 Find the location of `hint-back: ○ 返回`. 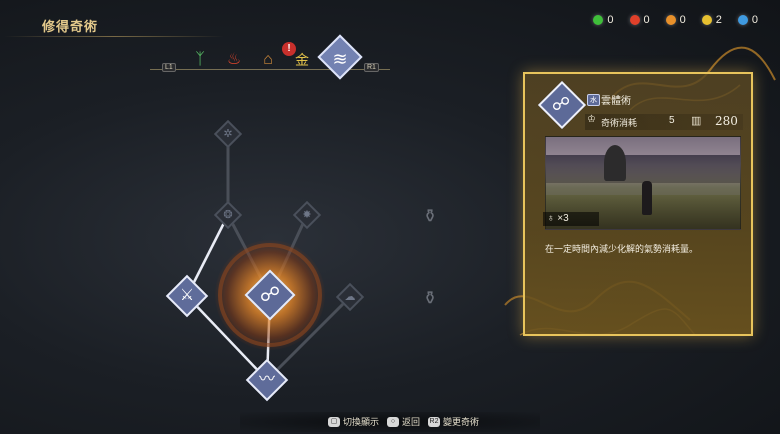

hint-back: ○ 返回 is located at coordinates (403, 421).